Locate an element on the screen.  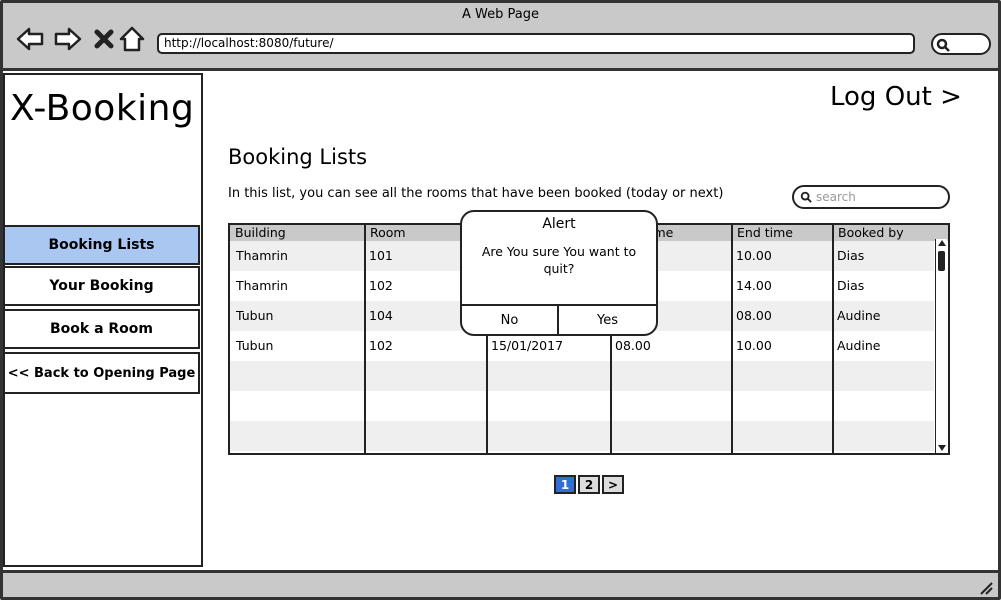
scroll-down-icon is located at coordinates (942, 448).